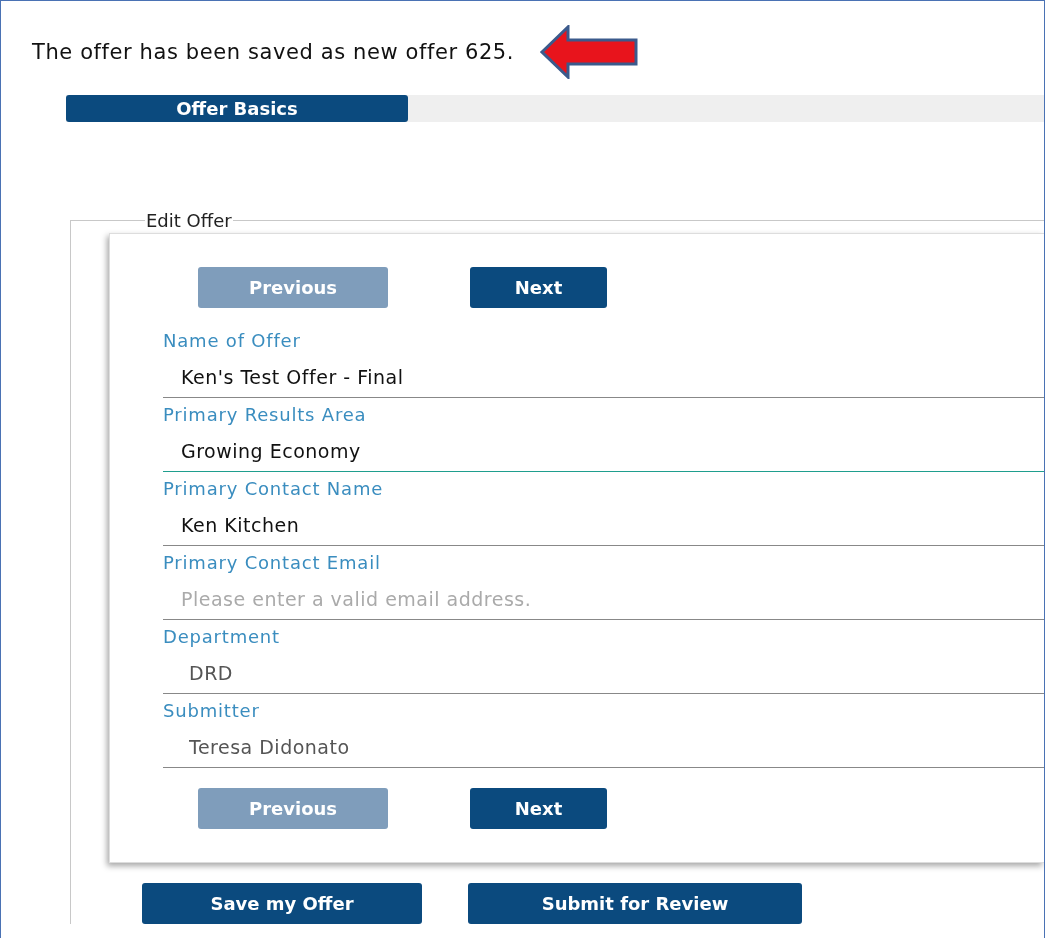 Image resolution: width=1045 pixels, height=940 pixels. Describe the element at coordinates (282, 903) in the screenshot. I see `save-button: Save my Offer` at that location.